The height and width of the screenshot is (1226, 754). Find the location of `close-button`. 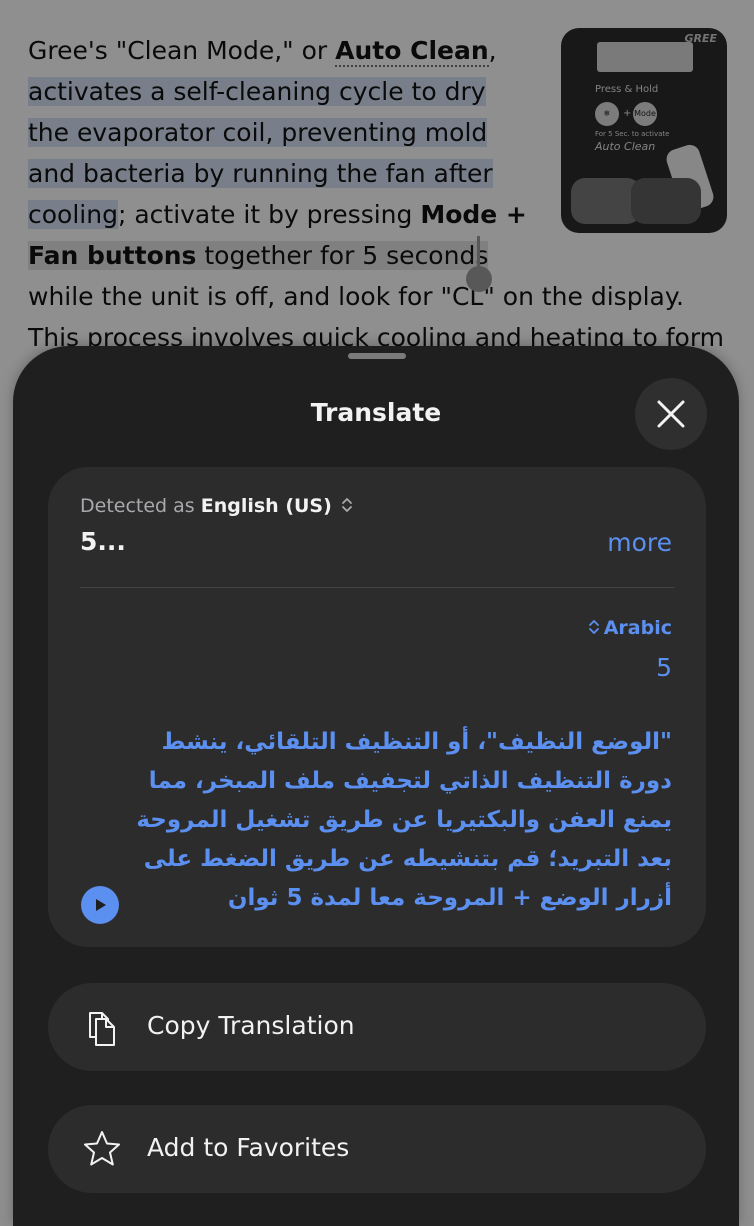

close-button is located at coordinates (671, 414).